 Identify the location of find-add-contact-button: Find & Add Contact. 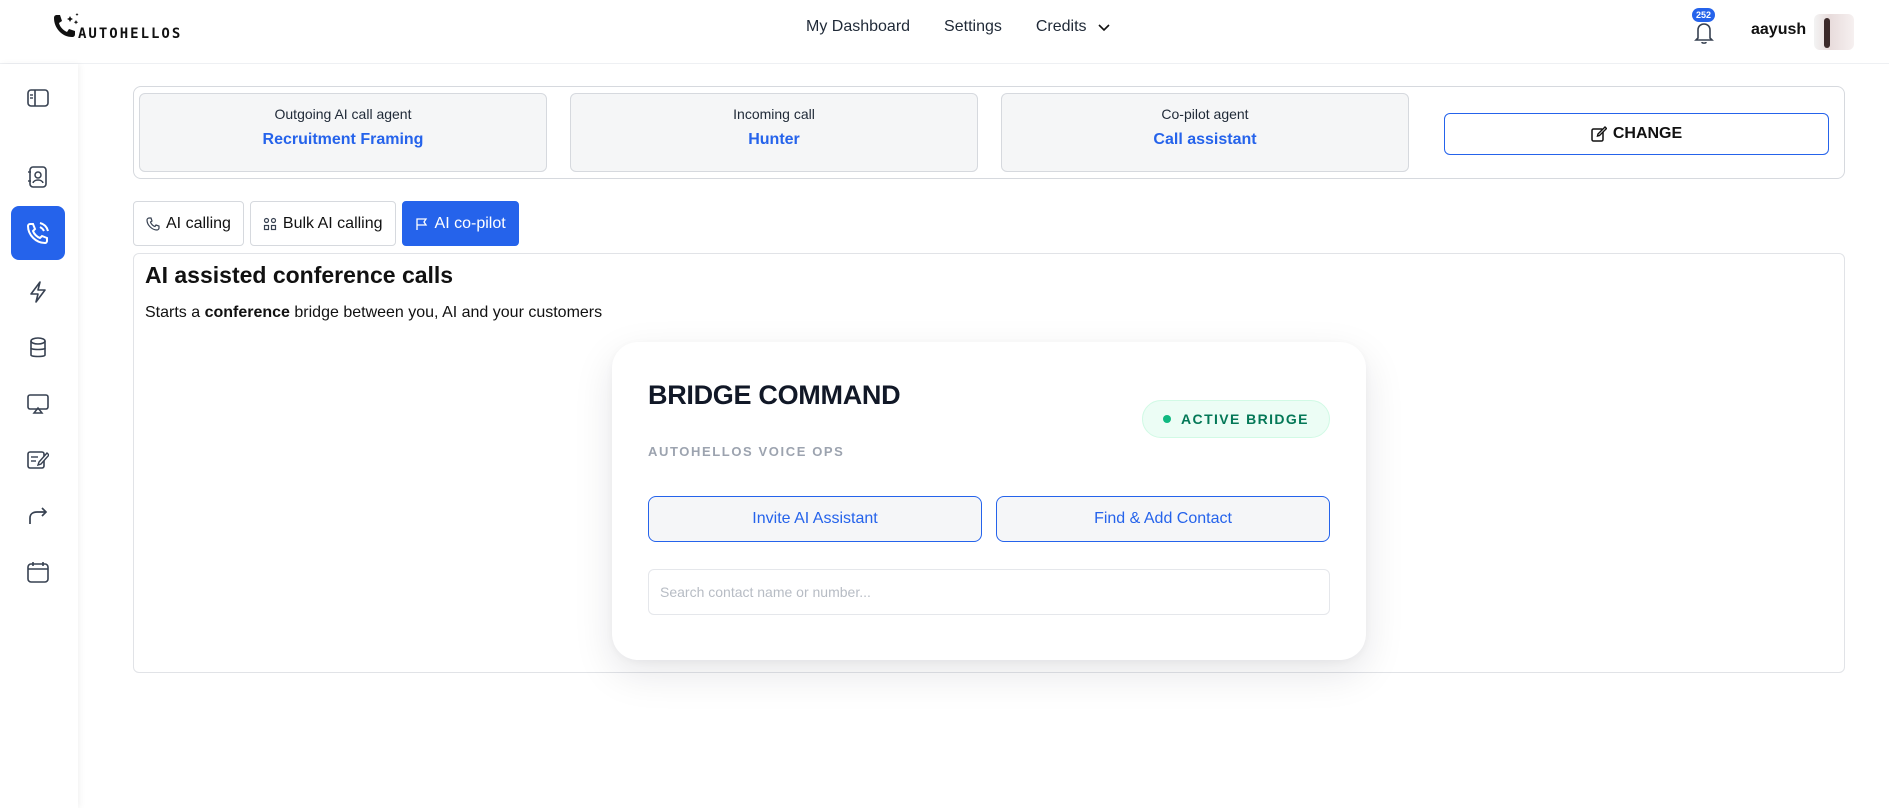
(1163, 519).